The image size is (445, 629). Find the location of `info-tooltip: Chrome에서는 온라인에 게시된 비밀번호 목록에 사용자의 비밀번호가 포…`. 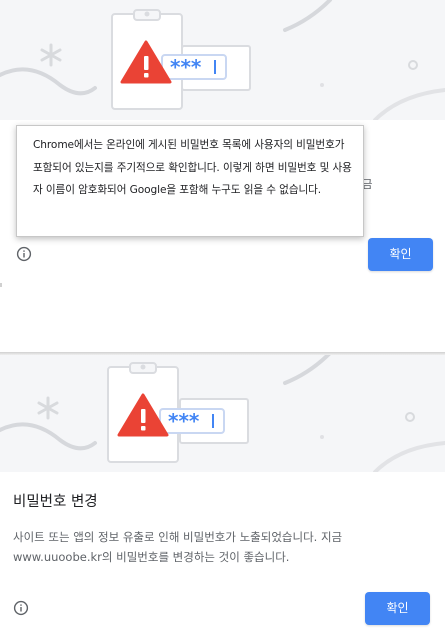

info-tooltip: Chrome에서는 온라인에 게시된 비밀번호 목록에 사용자의 비밀번호가 포… is located at coordinates (190, 181).